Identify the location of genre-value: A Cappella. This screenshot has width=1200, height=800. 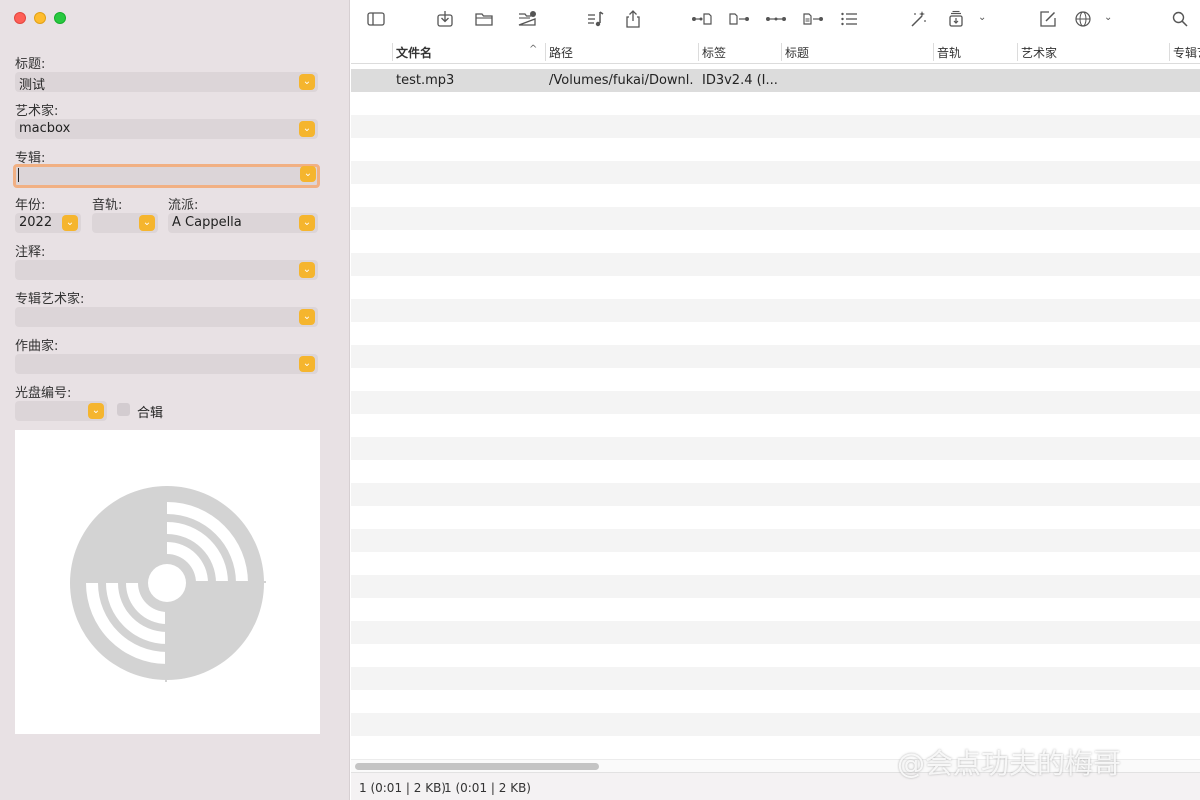
(207, 222).